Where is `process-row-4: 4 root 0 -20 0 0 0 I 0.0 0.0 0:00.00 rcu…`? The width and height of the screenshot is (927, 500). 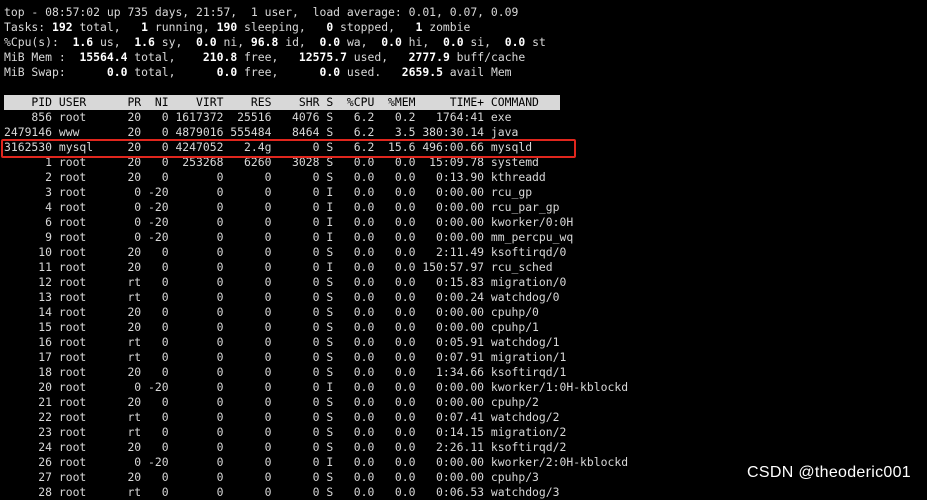 process-row-4: 4 root 0 -20 0 0 0 I 0.0 0.0 0:00.00 rcu… is located at coordinates (465, 207).